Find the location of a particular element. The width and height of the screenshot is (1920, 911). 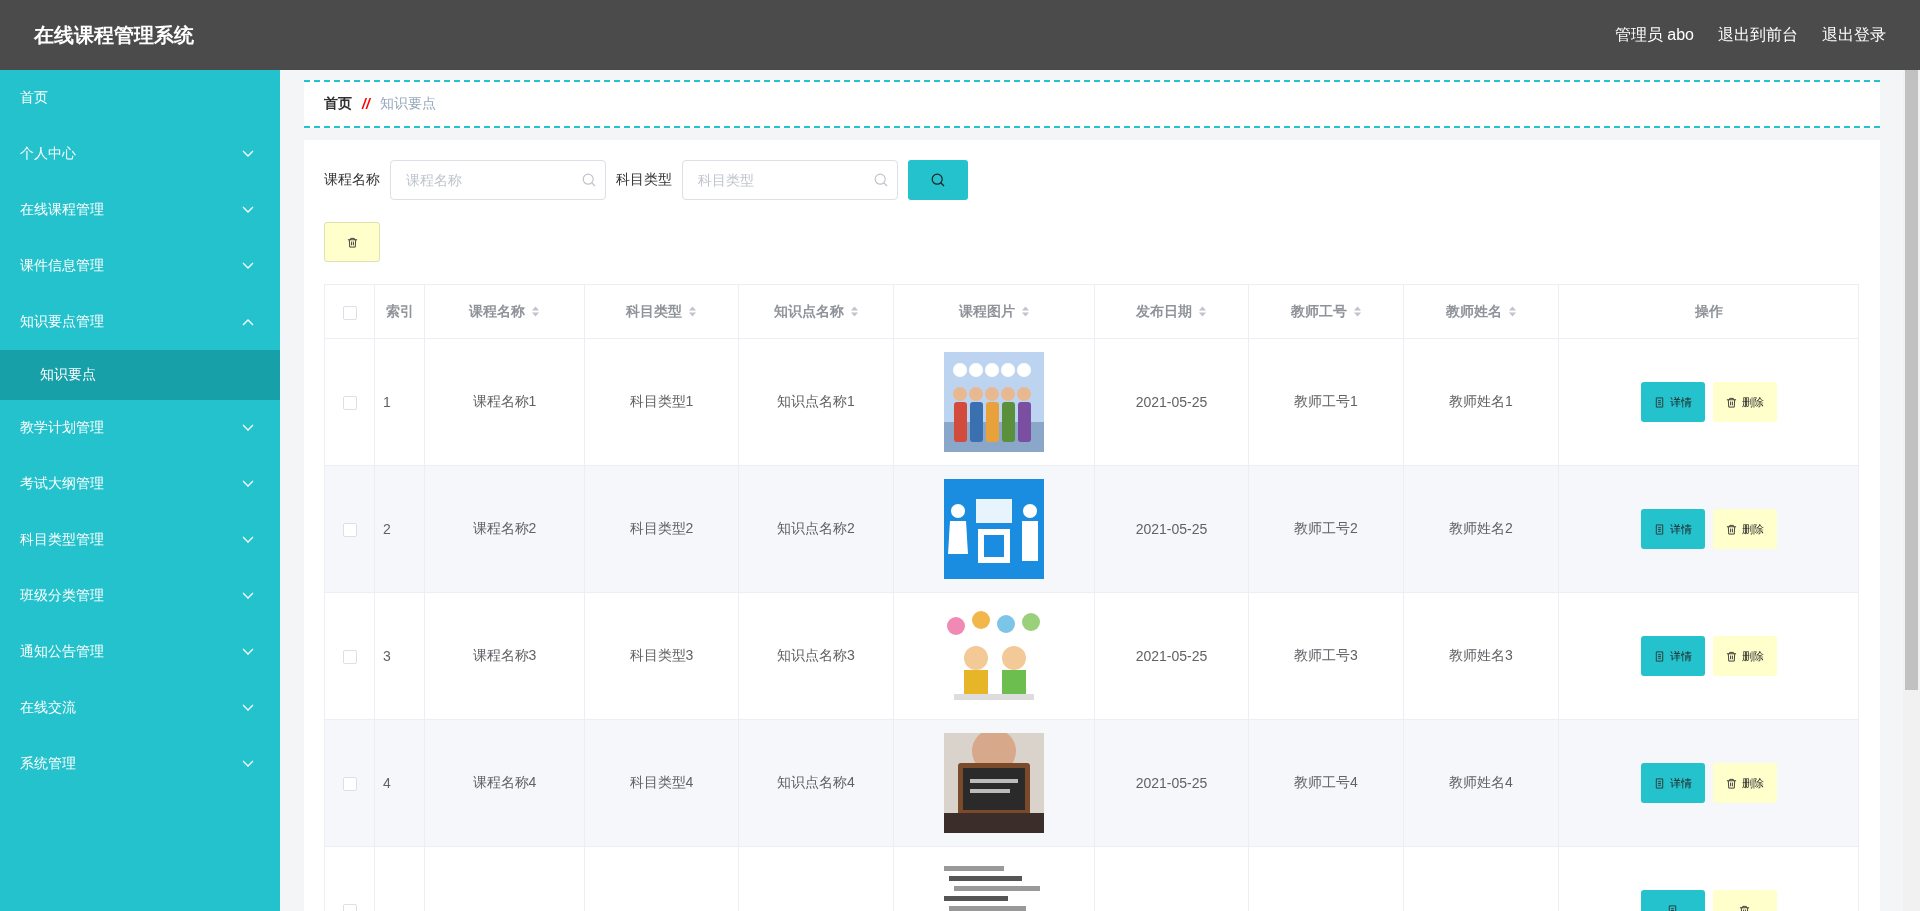

sidebar-item: 知识要点管理 is located at coordinates (140, 322).